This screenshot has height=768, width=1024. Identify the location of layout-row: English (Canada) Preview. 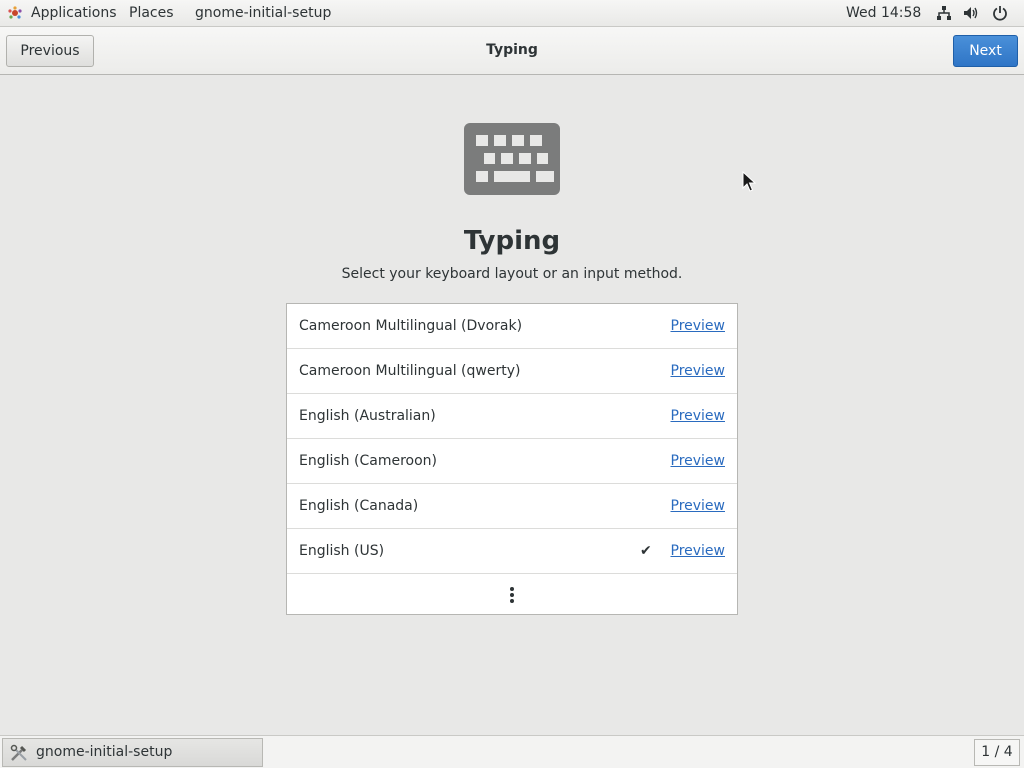
(512, 506).